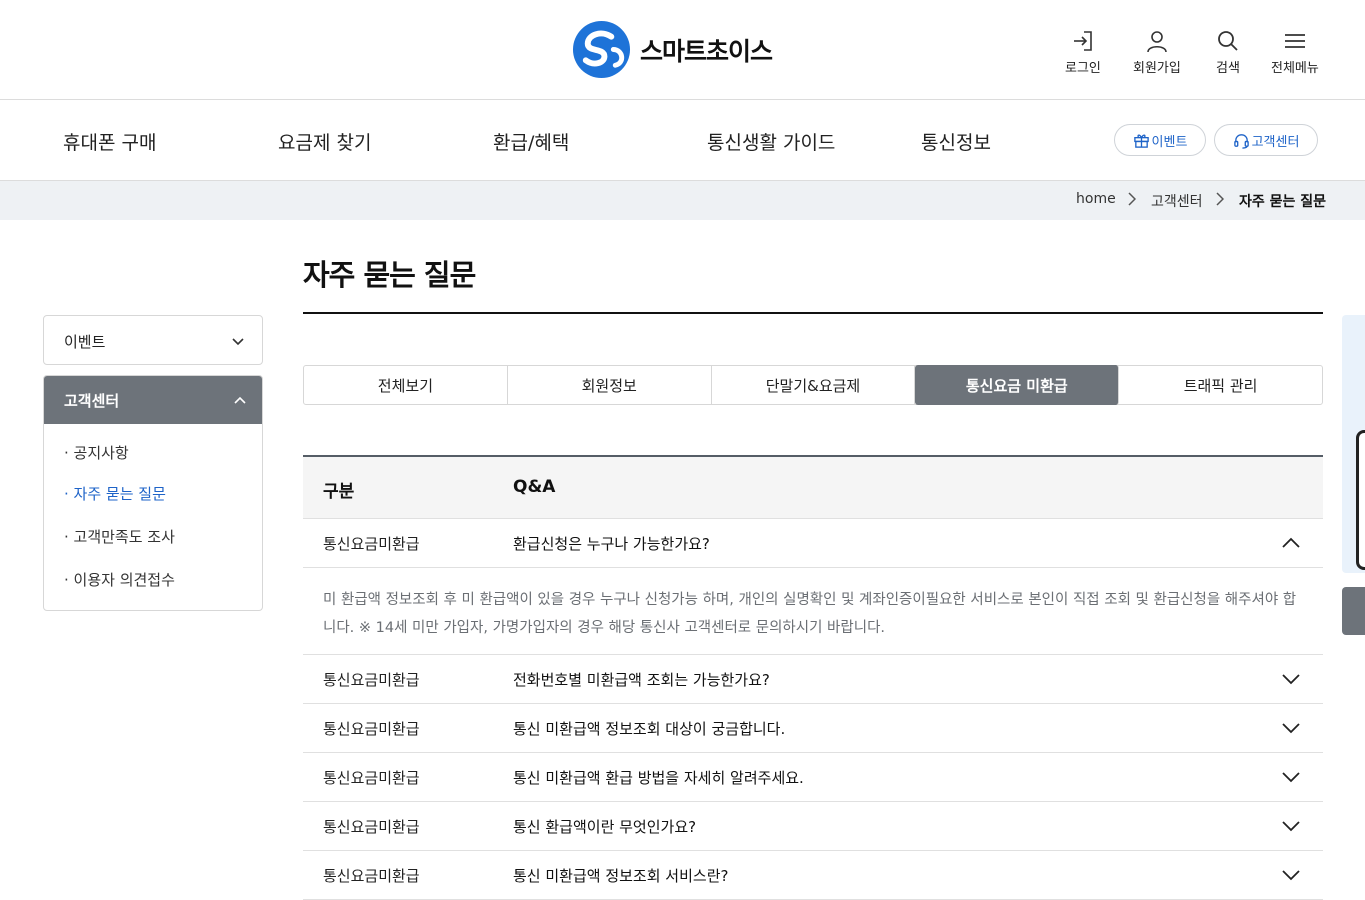 The image size is (1365, 900). Describe the element at coordinates (1157, 68) in the screenshot. I see `signup-label: 회원가입` at that location.